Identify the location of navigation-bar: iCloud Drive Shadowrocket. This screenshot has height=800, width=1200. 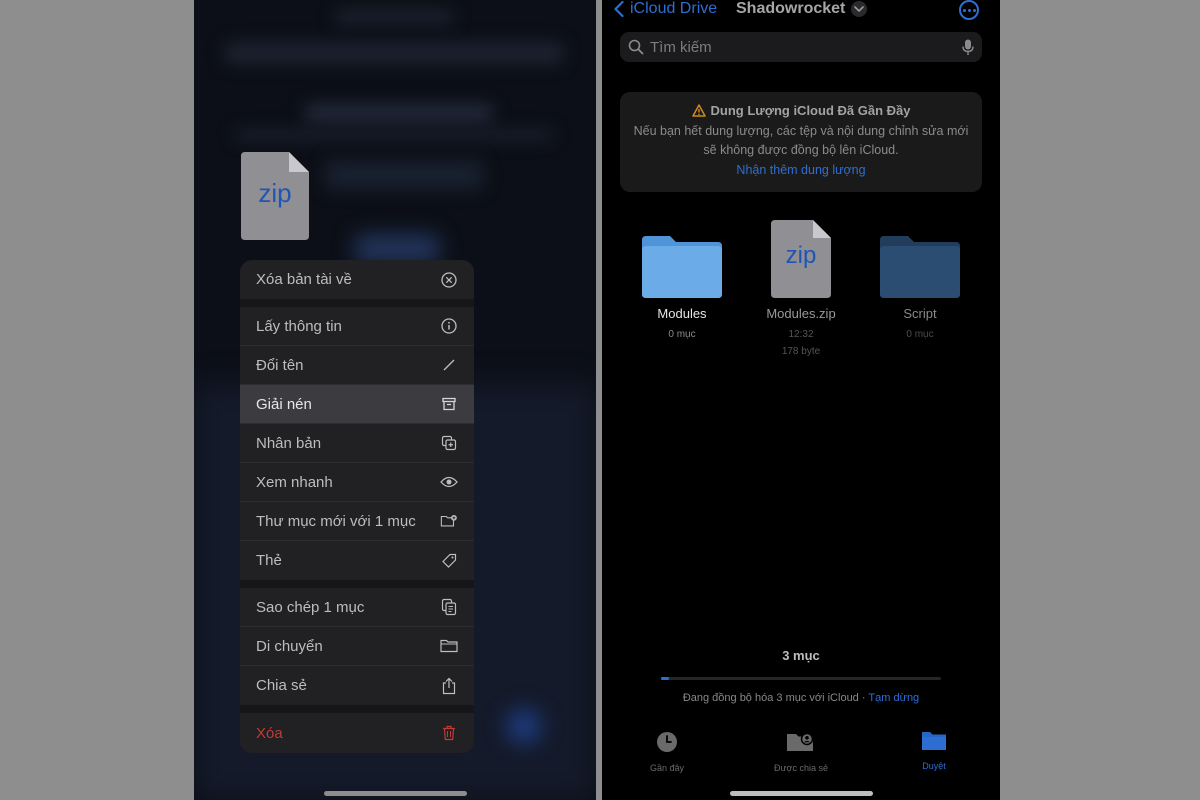
(801, 11).